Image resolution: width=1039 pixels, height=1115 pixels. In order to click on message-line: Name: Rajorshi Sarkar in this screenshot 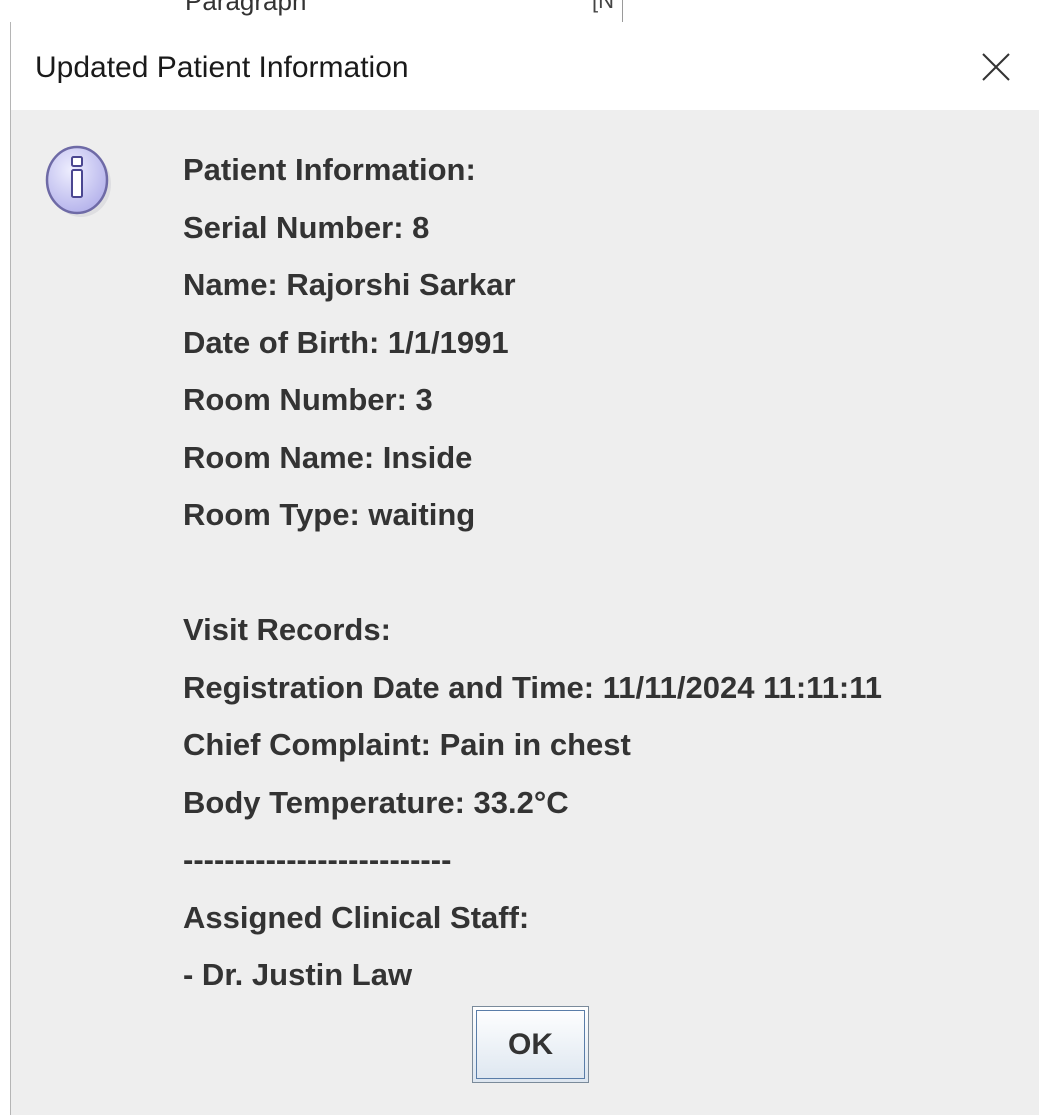, I will do `click(349, 284)`.